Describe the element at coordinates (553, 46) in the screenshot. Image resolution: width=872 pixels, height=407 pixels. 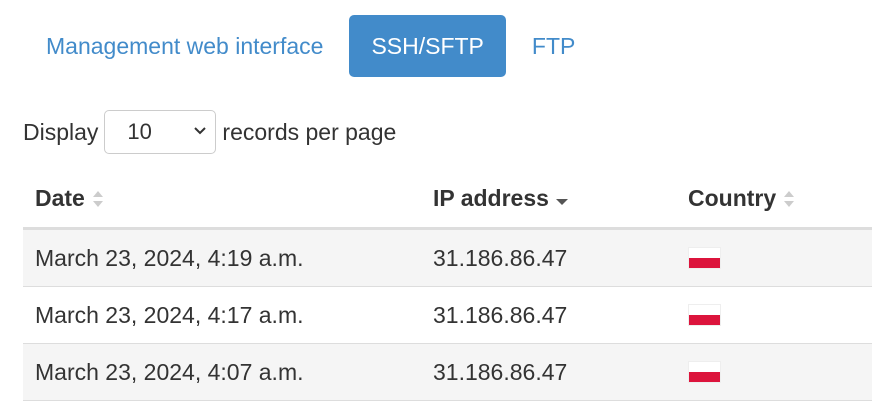
I see `tab-ftp: FTP` at that location.